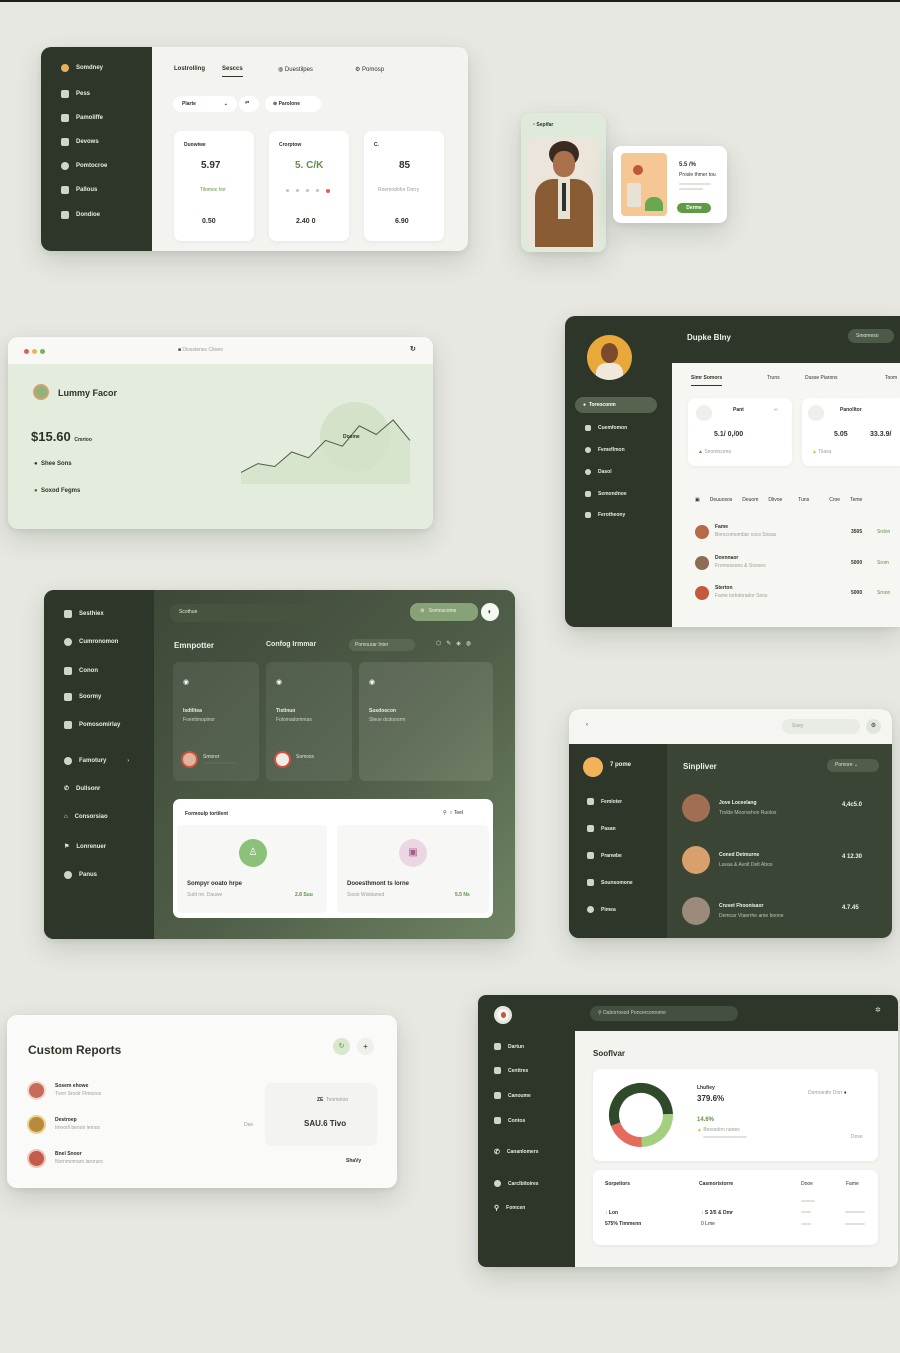  What do you see at coordinates (891, 378) in the screenshot?
I see `tab: Toom` at bounding box center [891, 378].